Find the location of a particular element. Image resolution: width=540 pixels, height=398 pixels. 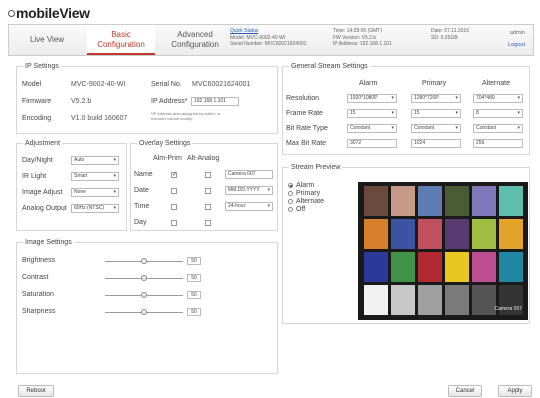

stream-col-alternate: Alternate is located at coordinates (496, 83).